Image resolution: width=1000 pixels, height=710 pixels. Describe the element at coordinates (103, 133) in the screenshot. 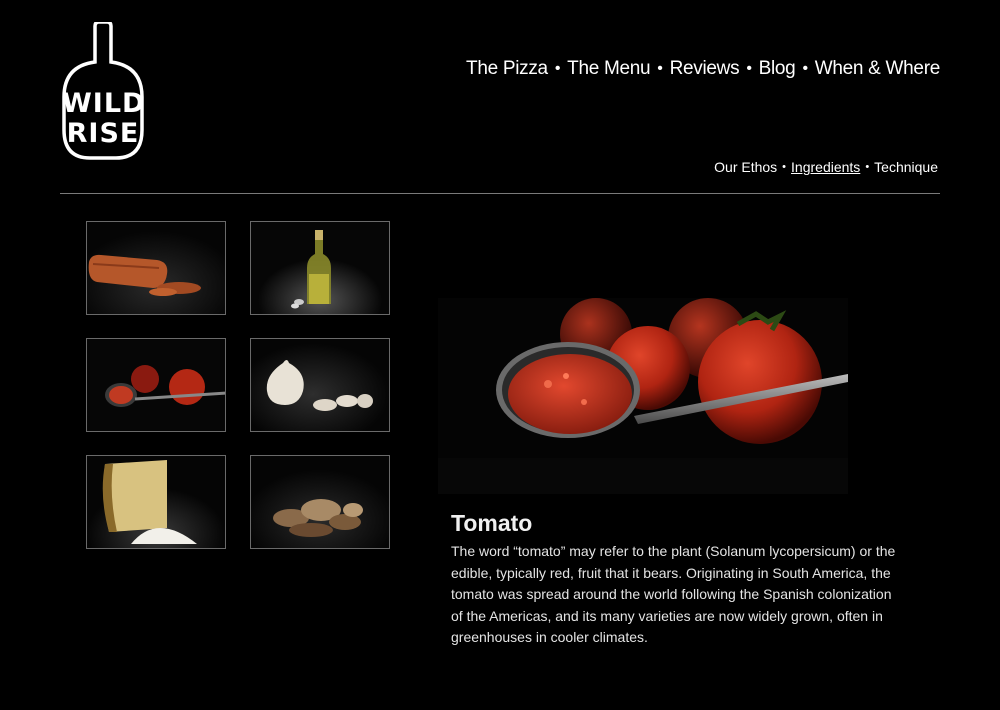

I see `logo-text-rise: RISE` at that location.